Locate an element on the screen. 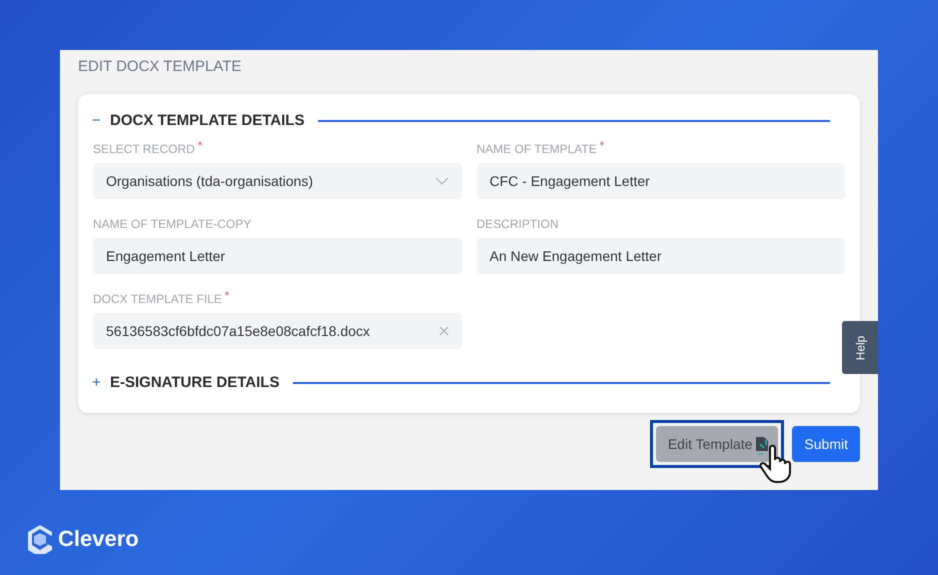  toggle-icon: + is located at coordinates (98, 383).